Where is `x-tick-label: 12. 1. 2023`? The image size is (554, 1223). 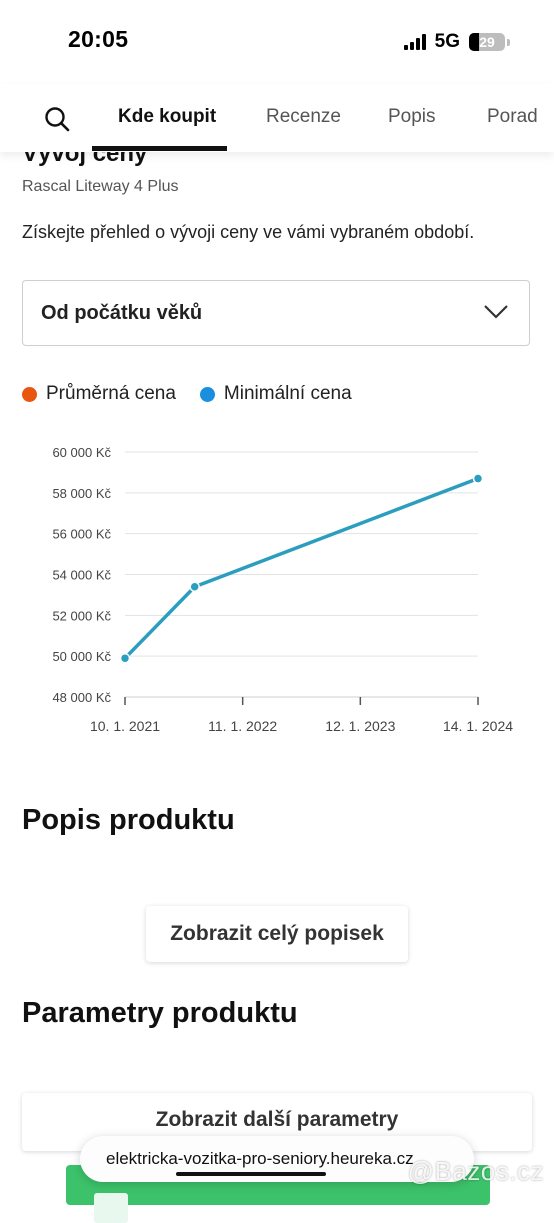
x-tick-label: 12. 1. 2023 is located at coordinates (360, 726).